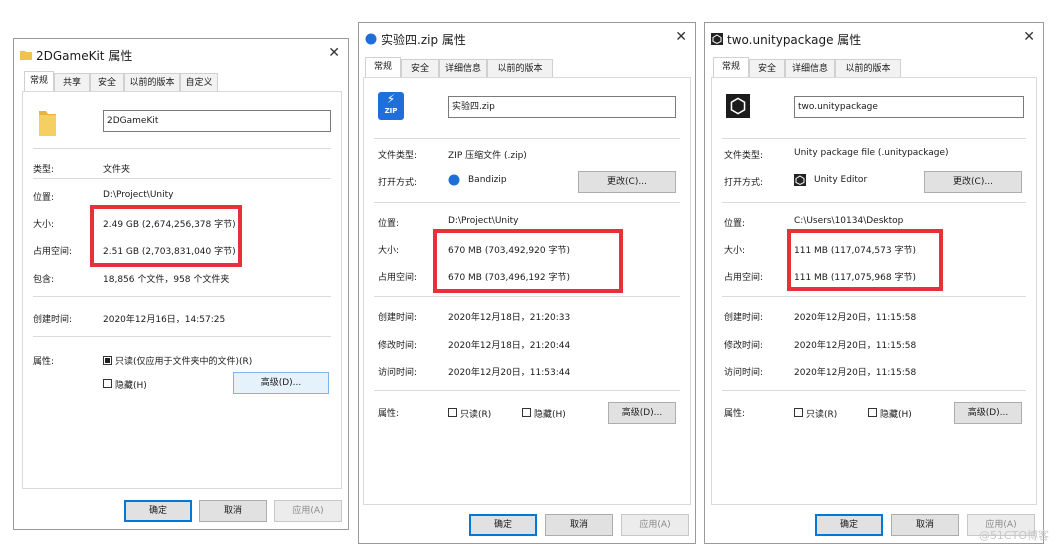 The width and height of the screenshot is (1059, 551). What do you see at coordinates (909, 107) in the screenshot?
I see `name-field: two.unitypackage` at bounding box center [909, 107].